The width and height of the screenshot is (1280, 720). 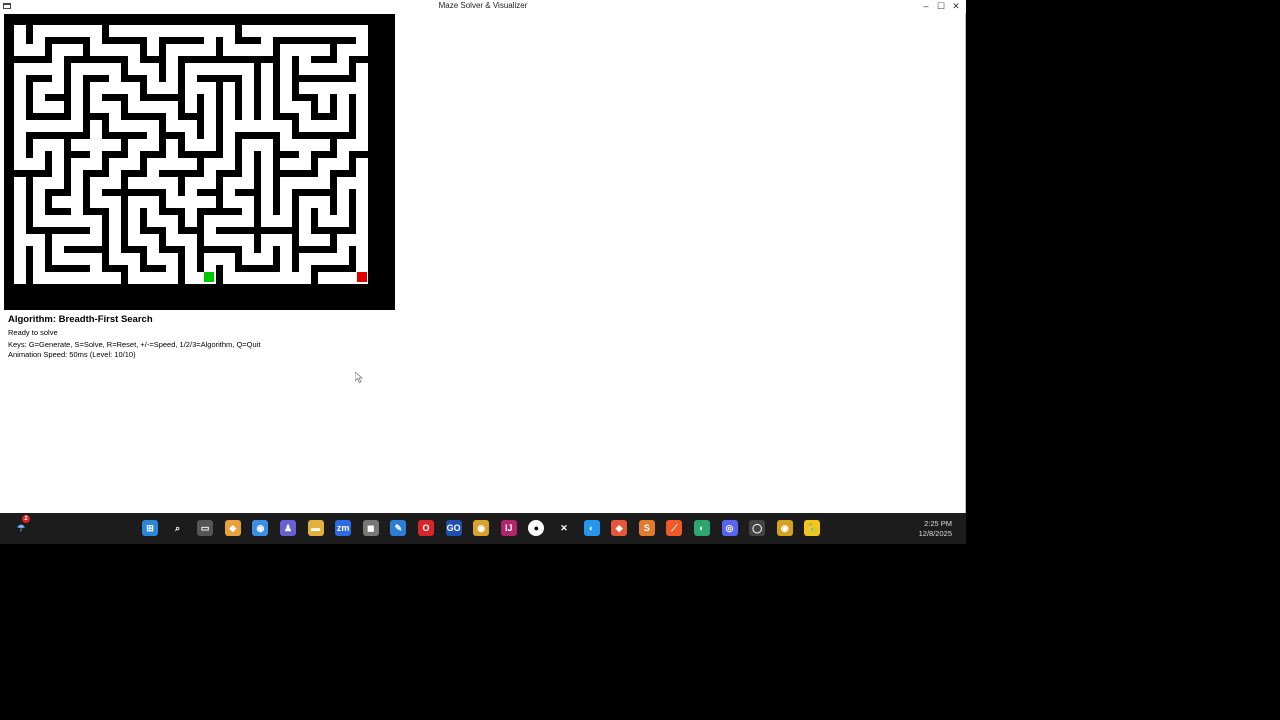 I want to click on task-view-icon: ▭, so click(x=205, y=528).